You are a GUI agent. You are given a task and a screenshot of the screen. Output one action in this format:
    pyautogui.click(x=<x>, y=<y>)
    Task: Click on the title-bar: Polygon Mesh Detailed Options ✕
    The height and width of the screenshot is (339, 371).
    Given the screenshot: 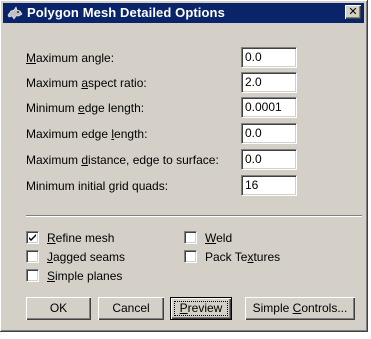 What is the action you would take?
    pyautogui.click(x=183, y=13)
    